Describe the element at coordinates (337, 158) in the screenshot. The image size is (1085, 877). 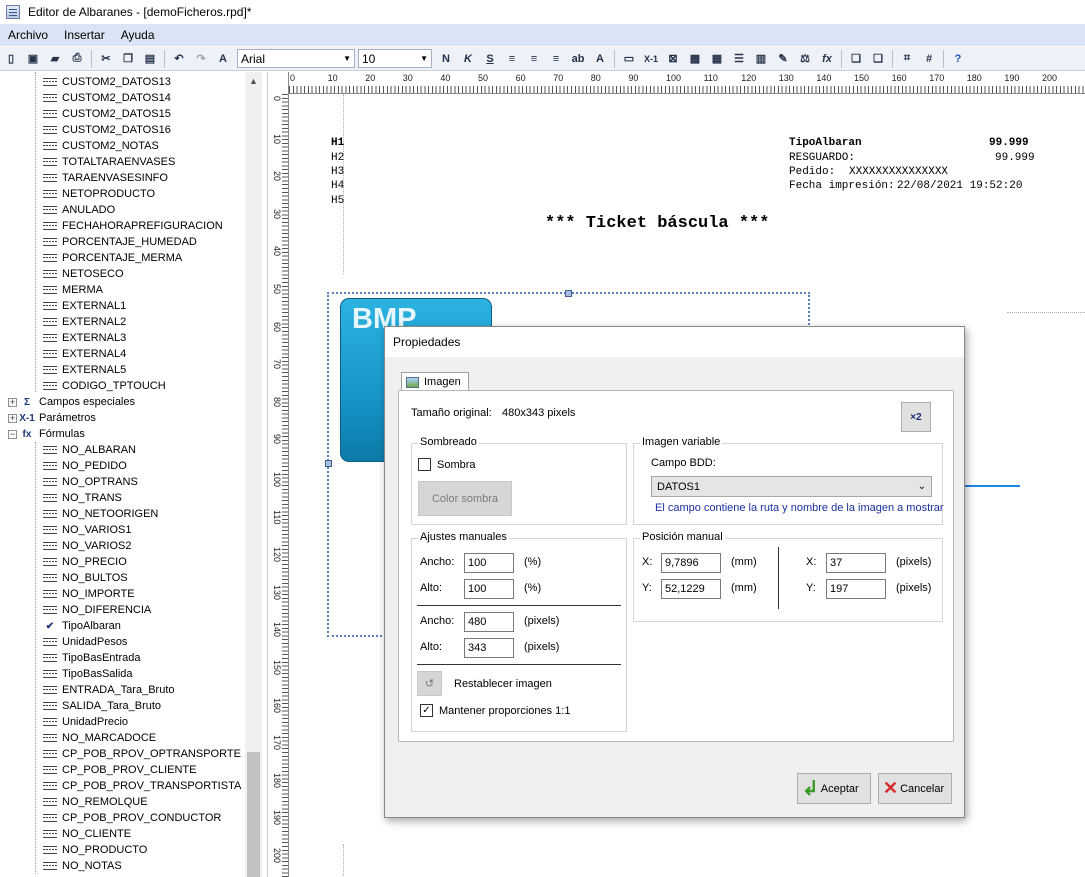
I see `header-line-2: H2` at that location.